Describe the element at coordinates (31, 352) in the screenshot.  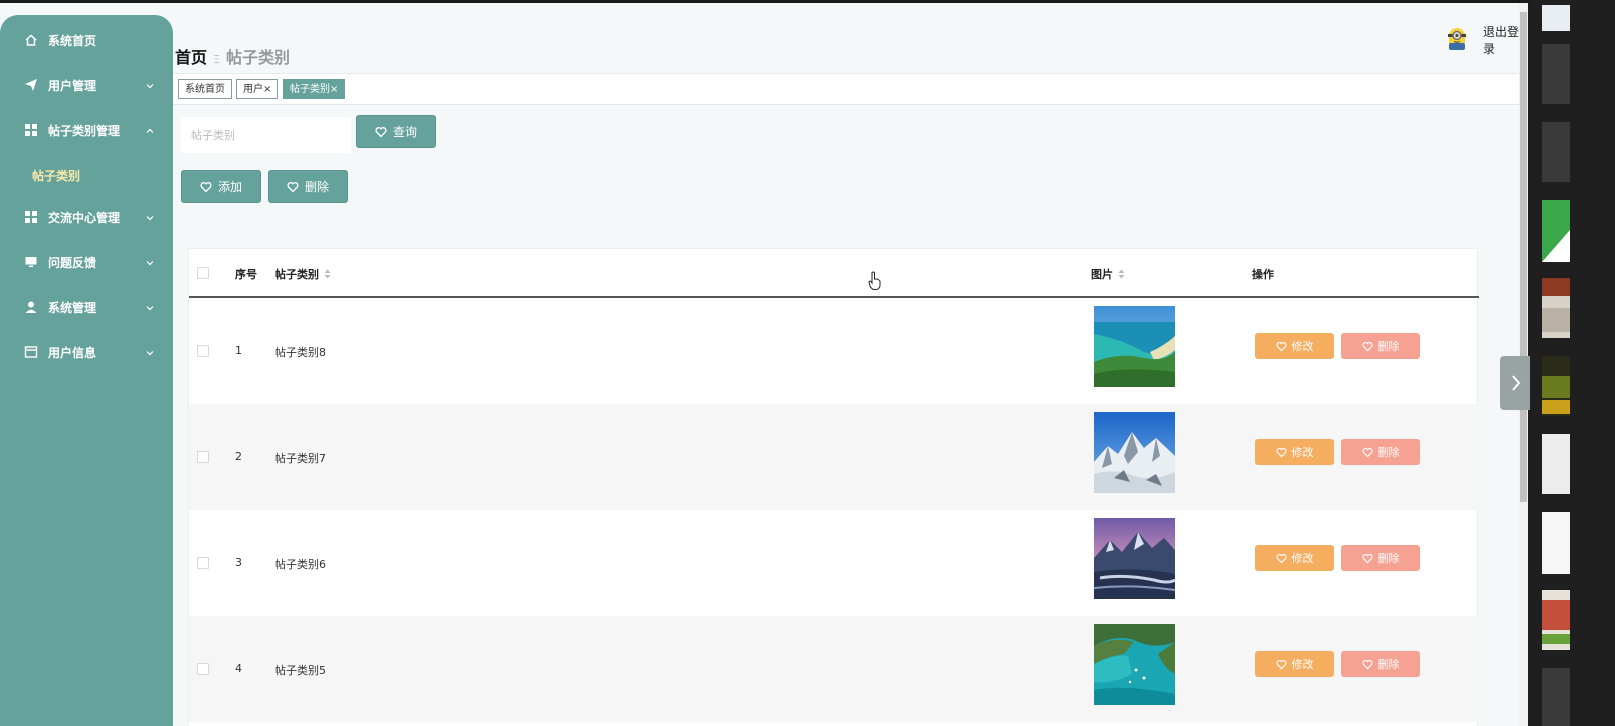
I see `card-icon` at that location.